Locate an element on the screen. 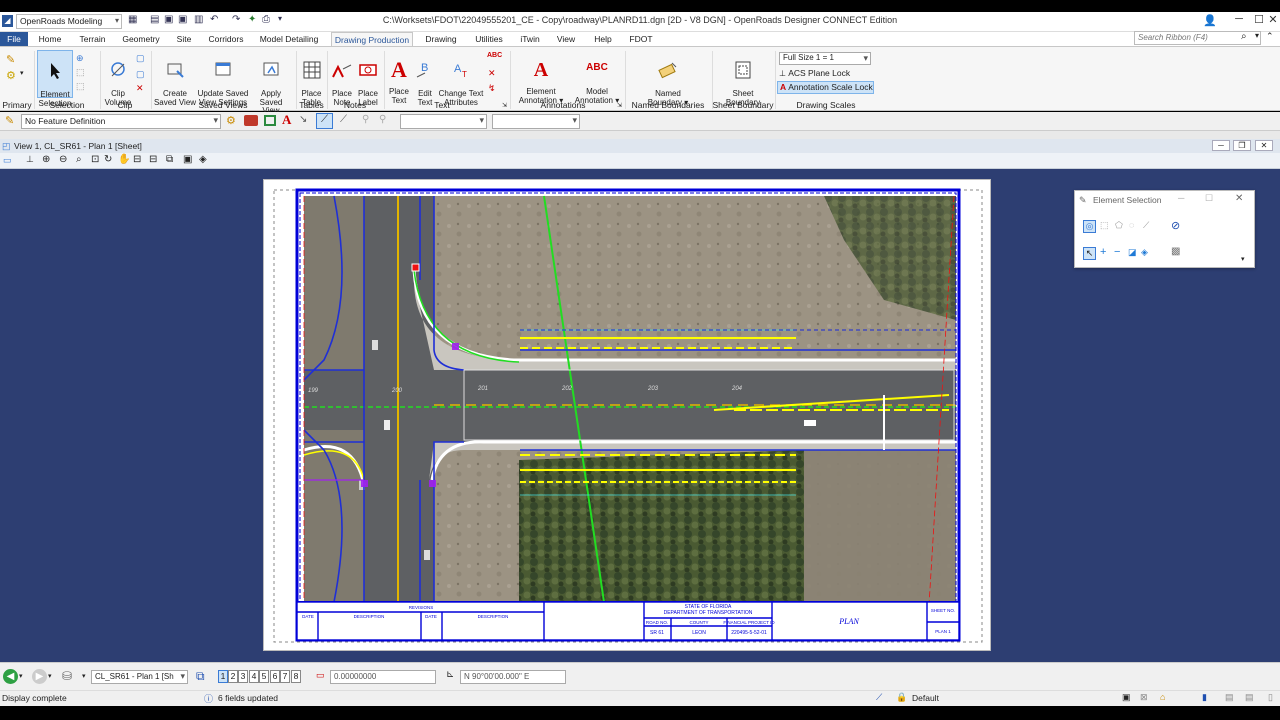 Image resolution: width=1280 pixels, height=720 pixels. tab-terrain: Terrain is located at coordinates (92, 39).